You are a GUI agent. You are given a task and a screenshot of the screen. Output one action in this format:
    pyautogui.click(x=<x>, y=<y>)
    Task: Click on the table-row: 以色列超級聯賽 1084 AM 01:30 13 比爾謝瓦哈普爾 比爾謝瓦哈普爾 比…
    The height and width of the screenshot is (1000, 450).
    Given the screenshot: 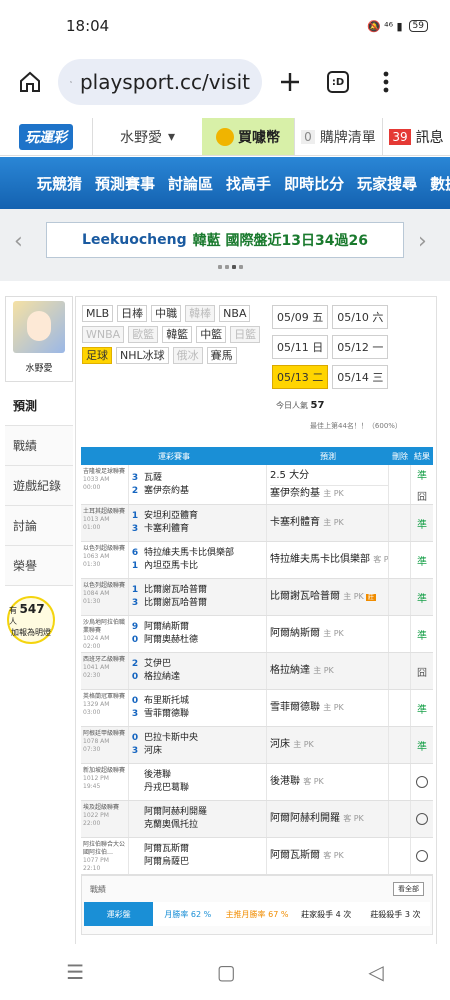 What is the action you would take?
    pyautogui.click(x=257, y=597)
    